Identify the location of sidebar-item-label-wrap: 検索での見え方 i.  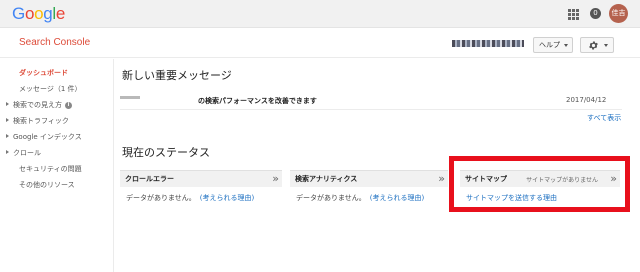
(42, 105).